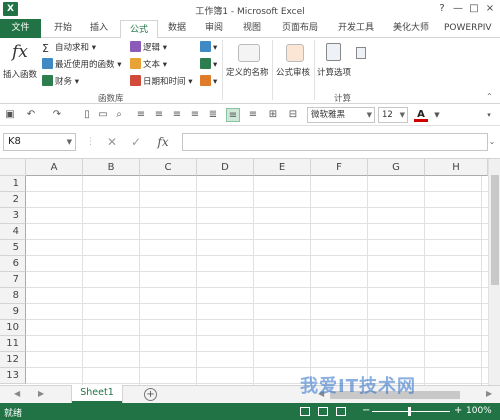 This screenshot has width=500, height=420. I want to click on calculation-options-button: 计算选项, so click(334, 72).